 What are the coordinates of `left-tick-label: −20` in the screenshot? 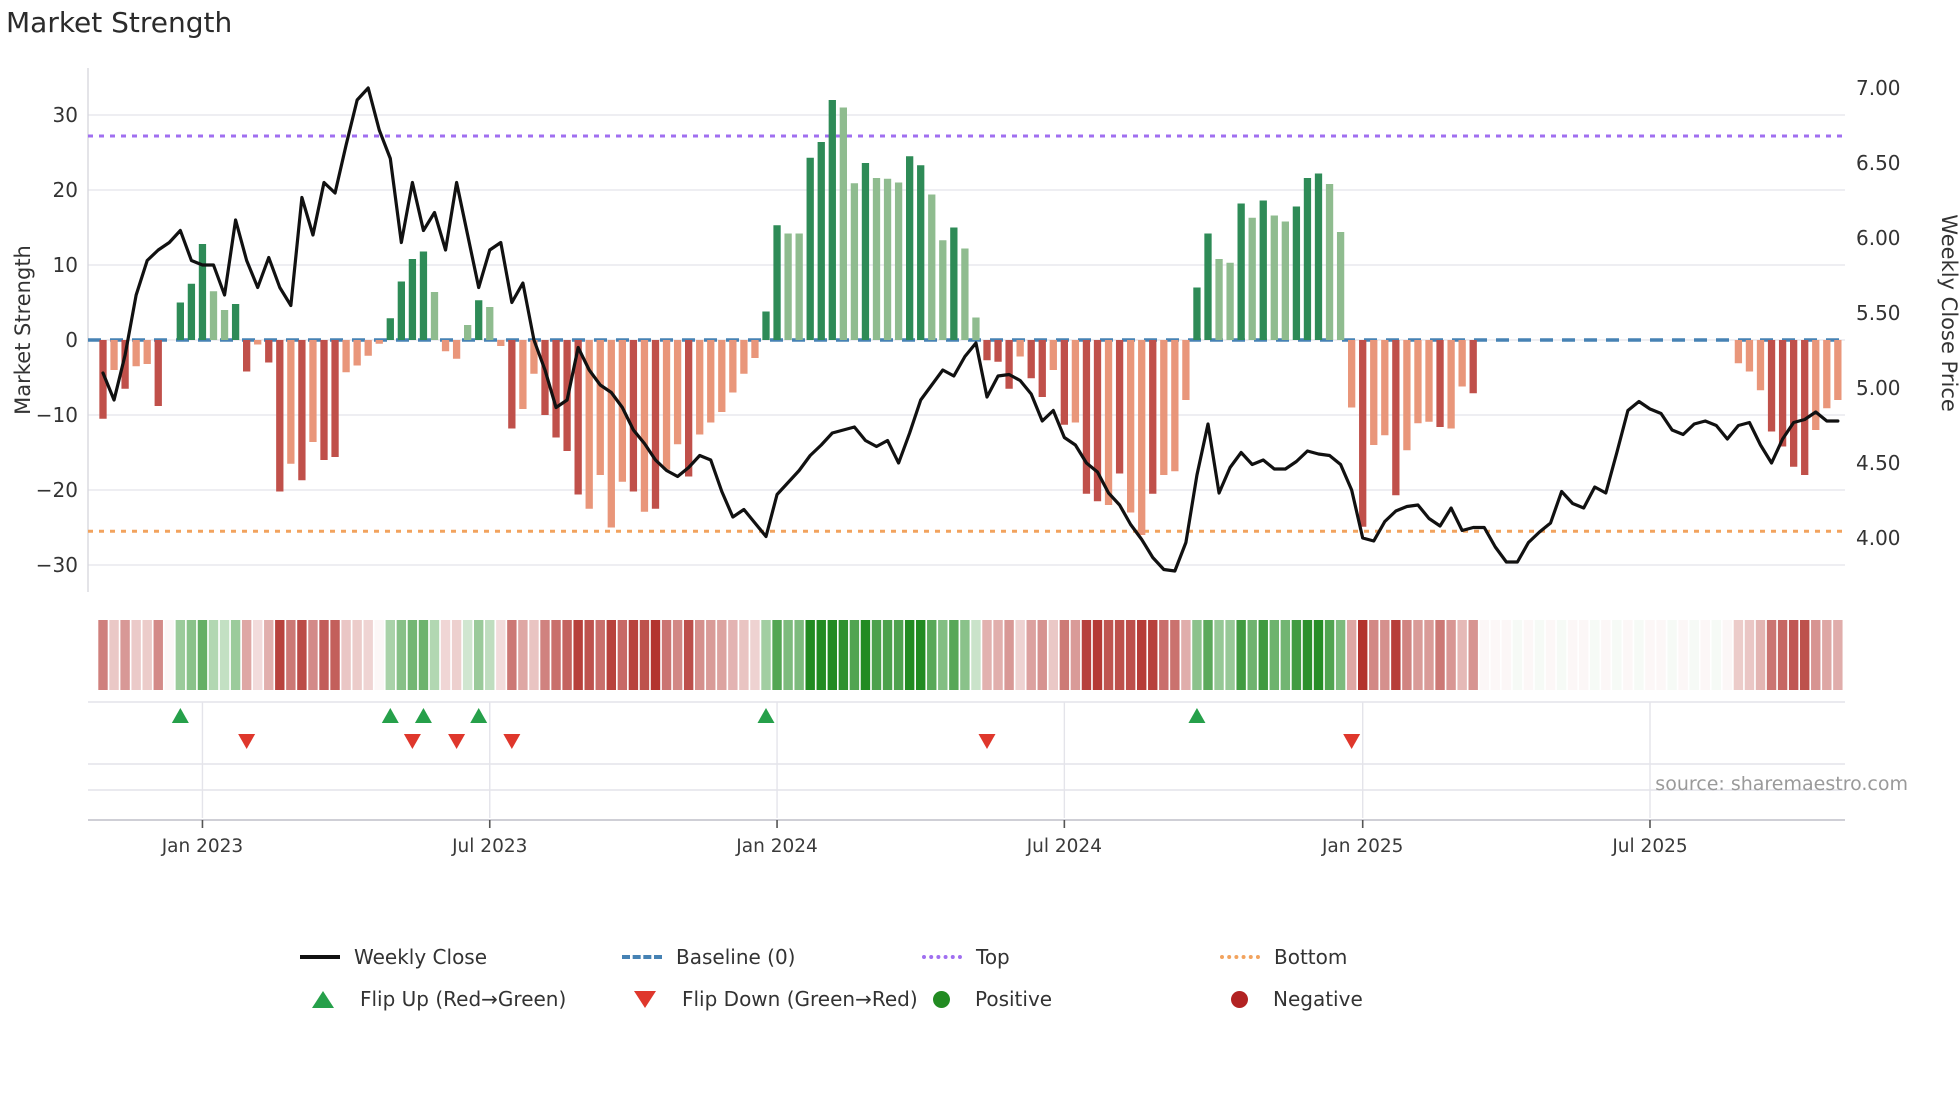 It's located at (57, 490).